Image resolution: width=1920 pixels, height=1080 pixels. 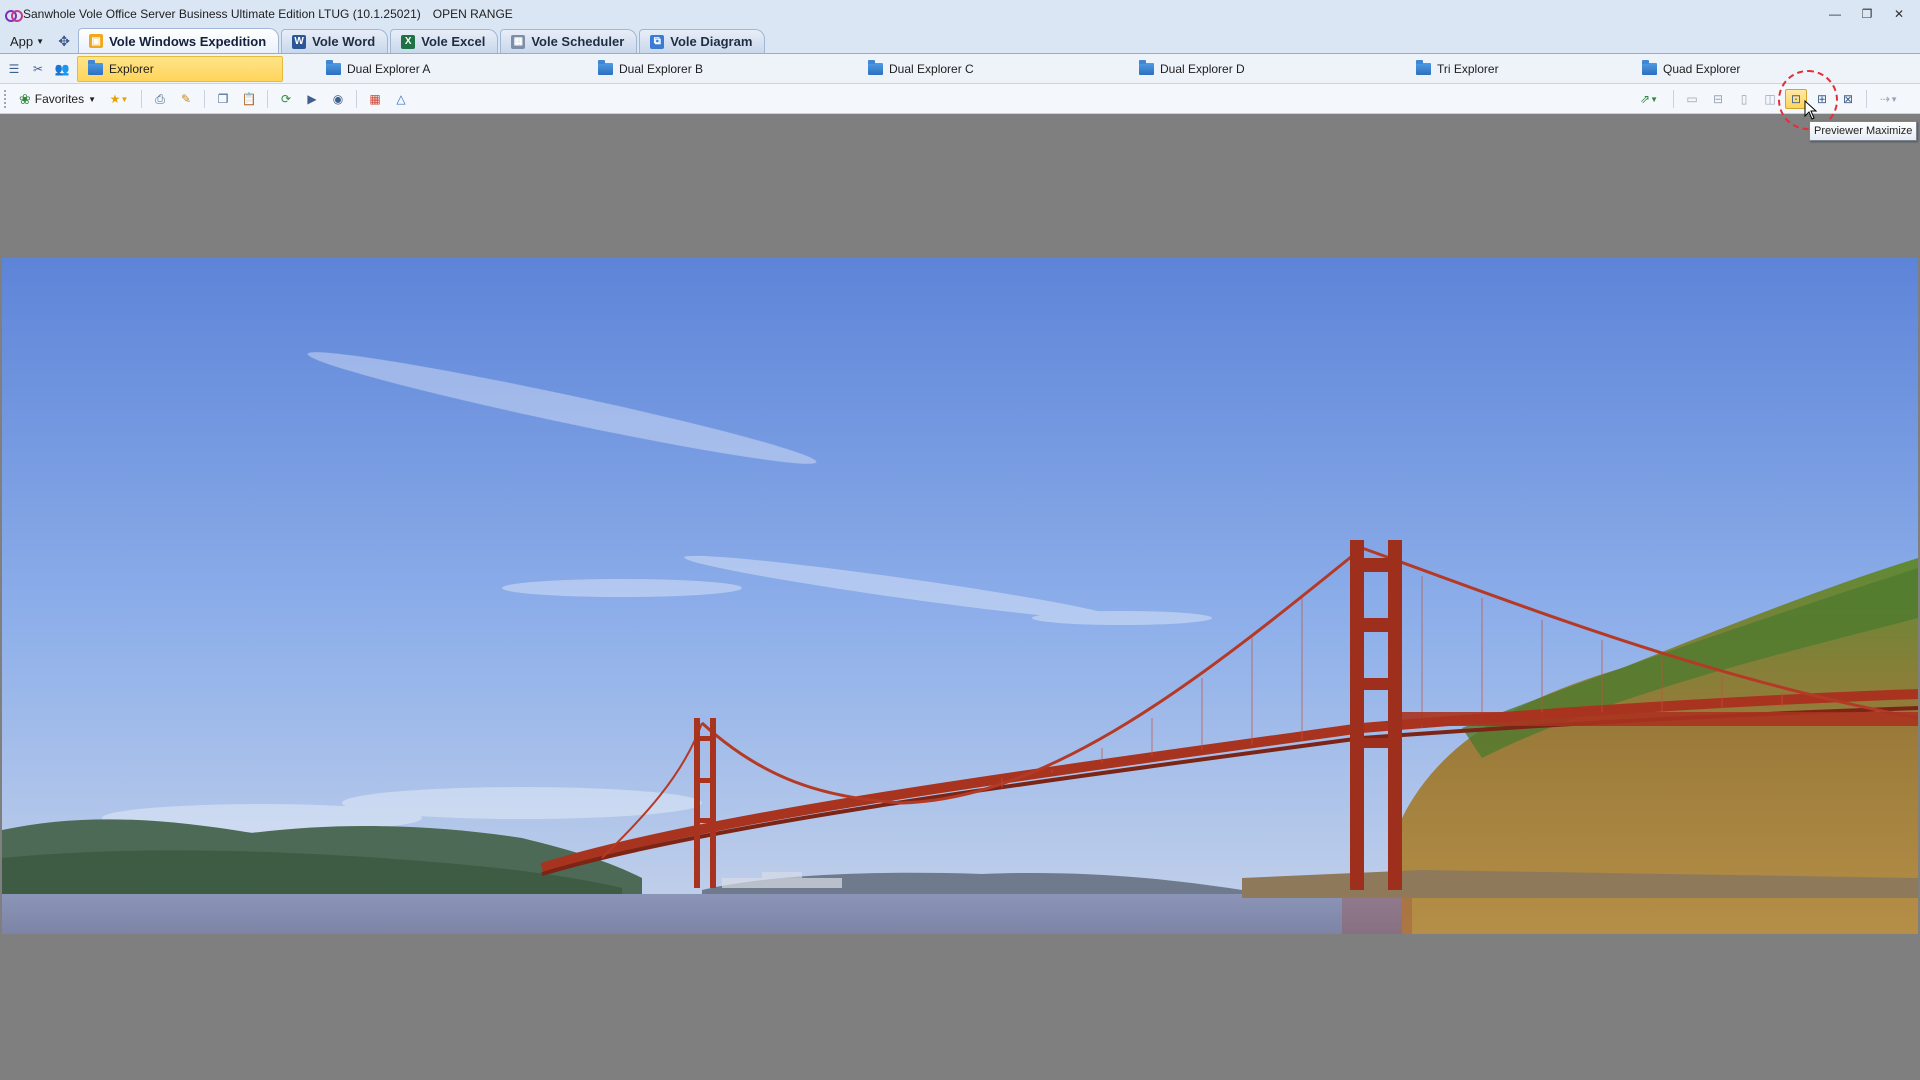 I want to click on layout-tab-label: Dual Explorer A, so click(x=389, y=69).